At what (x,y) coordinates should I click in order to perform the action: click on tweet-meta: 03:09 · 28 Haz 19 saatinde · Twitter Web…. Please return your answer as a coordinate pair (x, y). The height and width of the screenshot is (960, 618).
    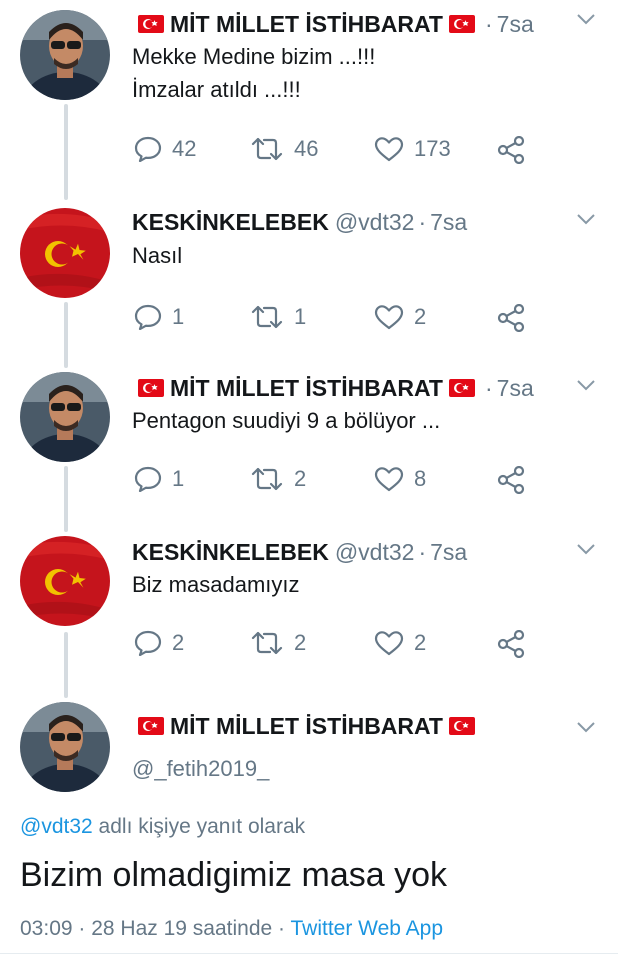
    Looking at the image, I should click on (231, 929).